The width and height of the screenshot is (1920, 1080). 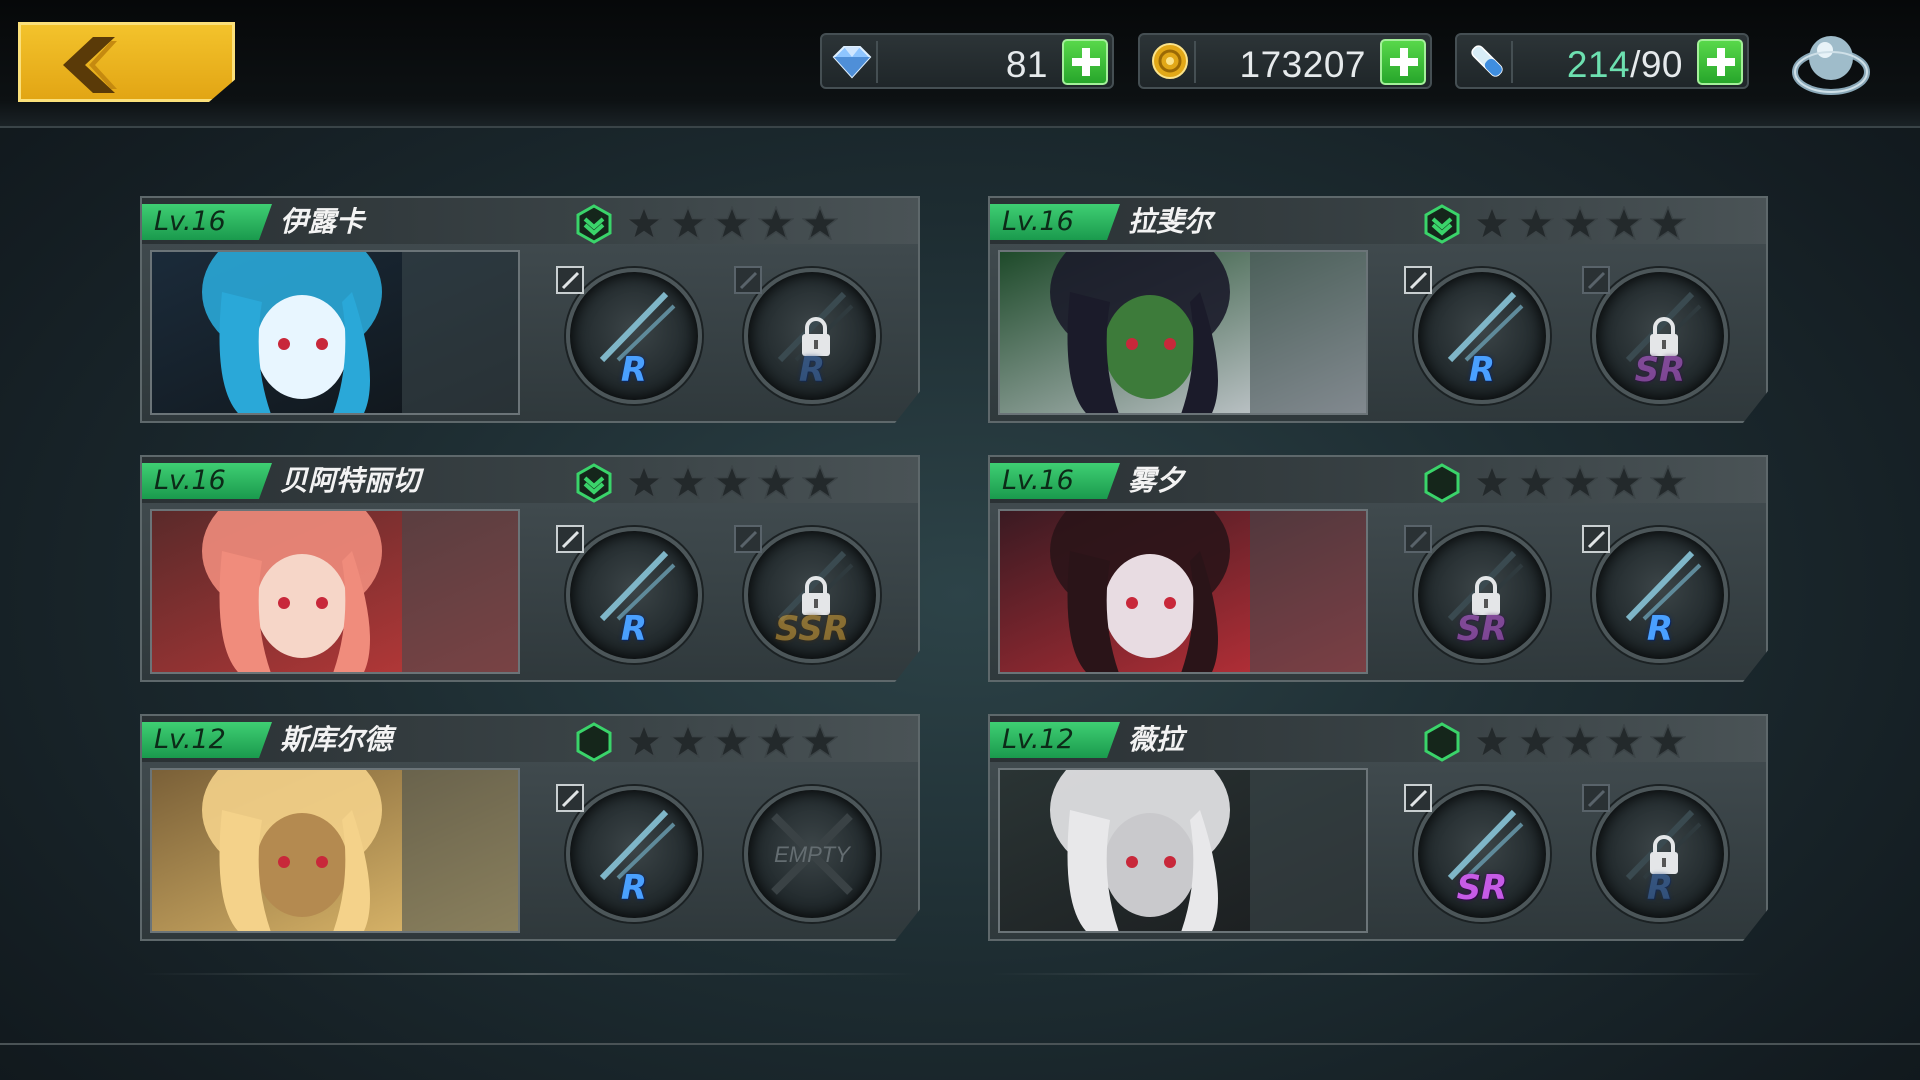 I want to click on empty-slot-label: EMPTY, so click(x=812, y=854).